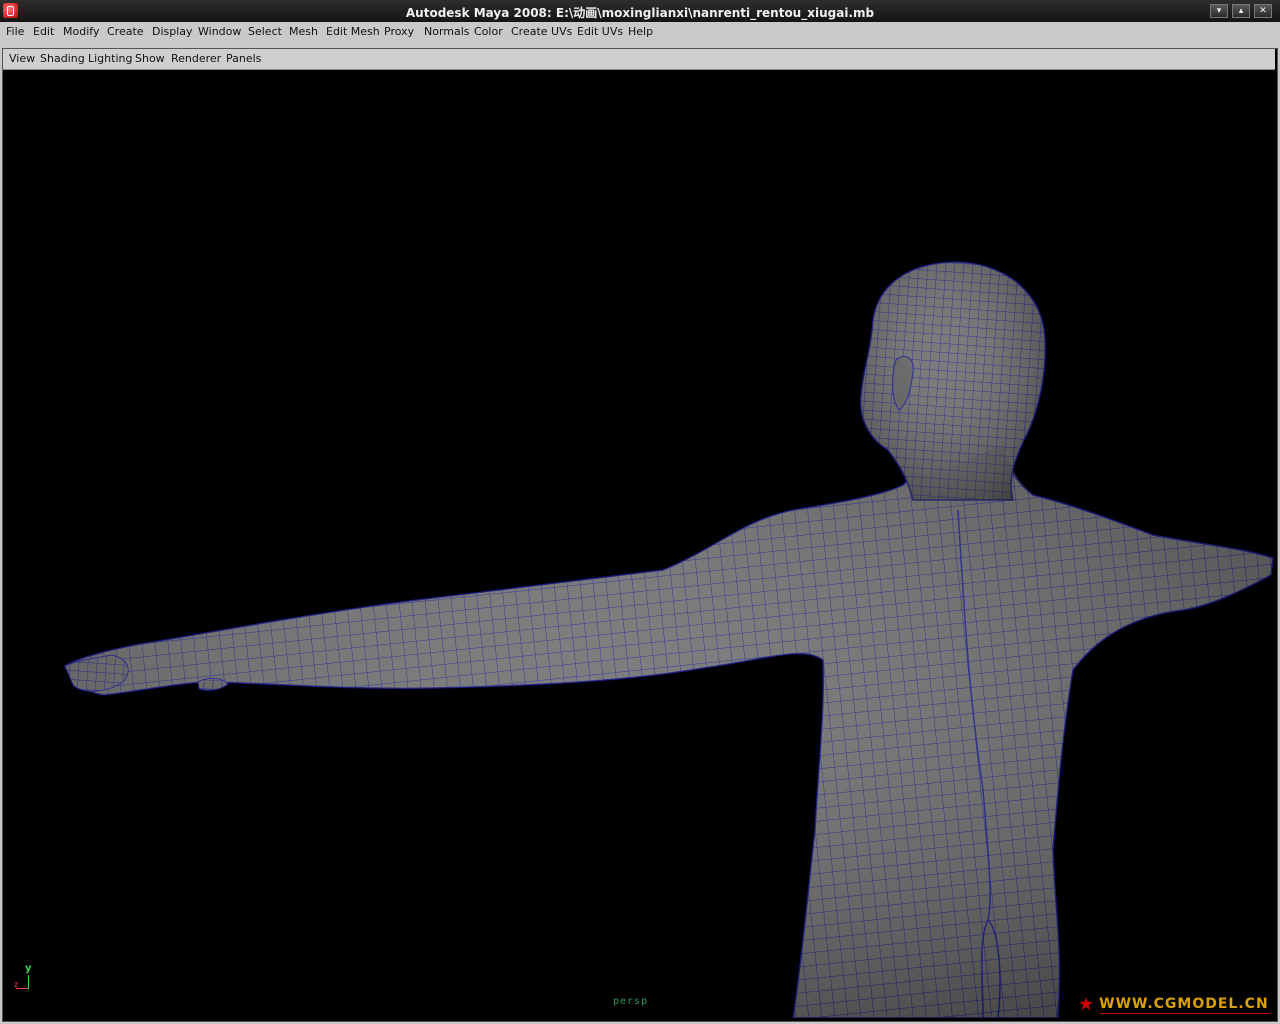 The image size is (1280, 1024). I want to click on menu-edit-mesh: Edit Mesh, so click(353, 31).